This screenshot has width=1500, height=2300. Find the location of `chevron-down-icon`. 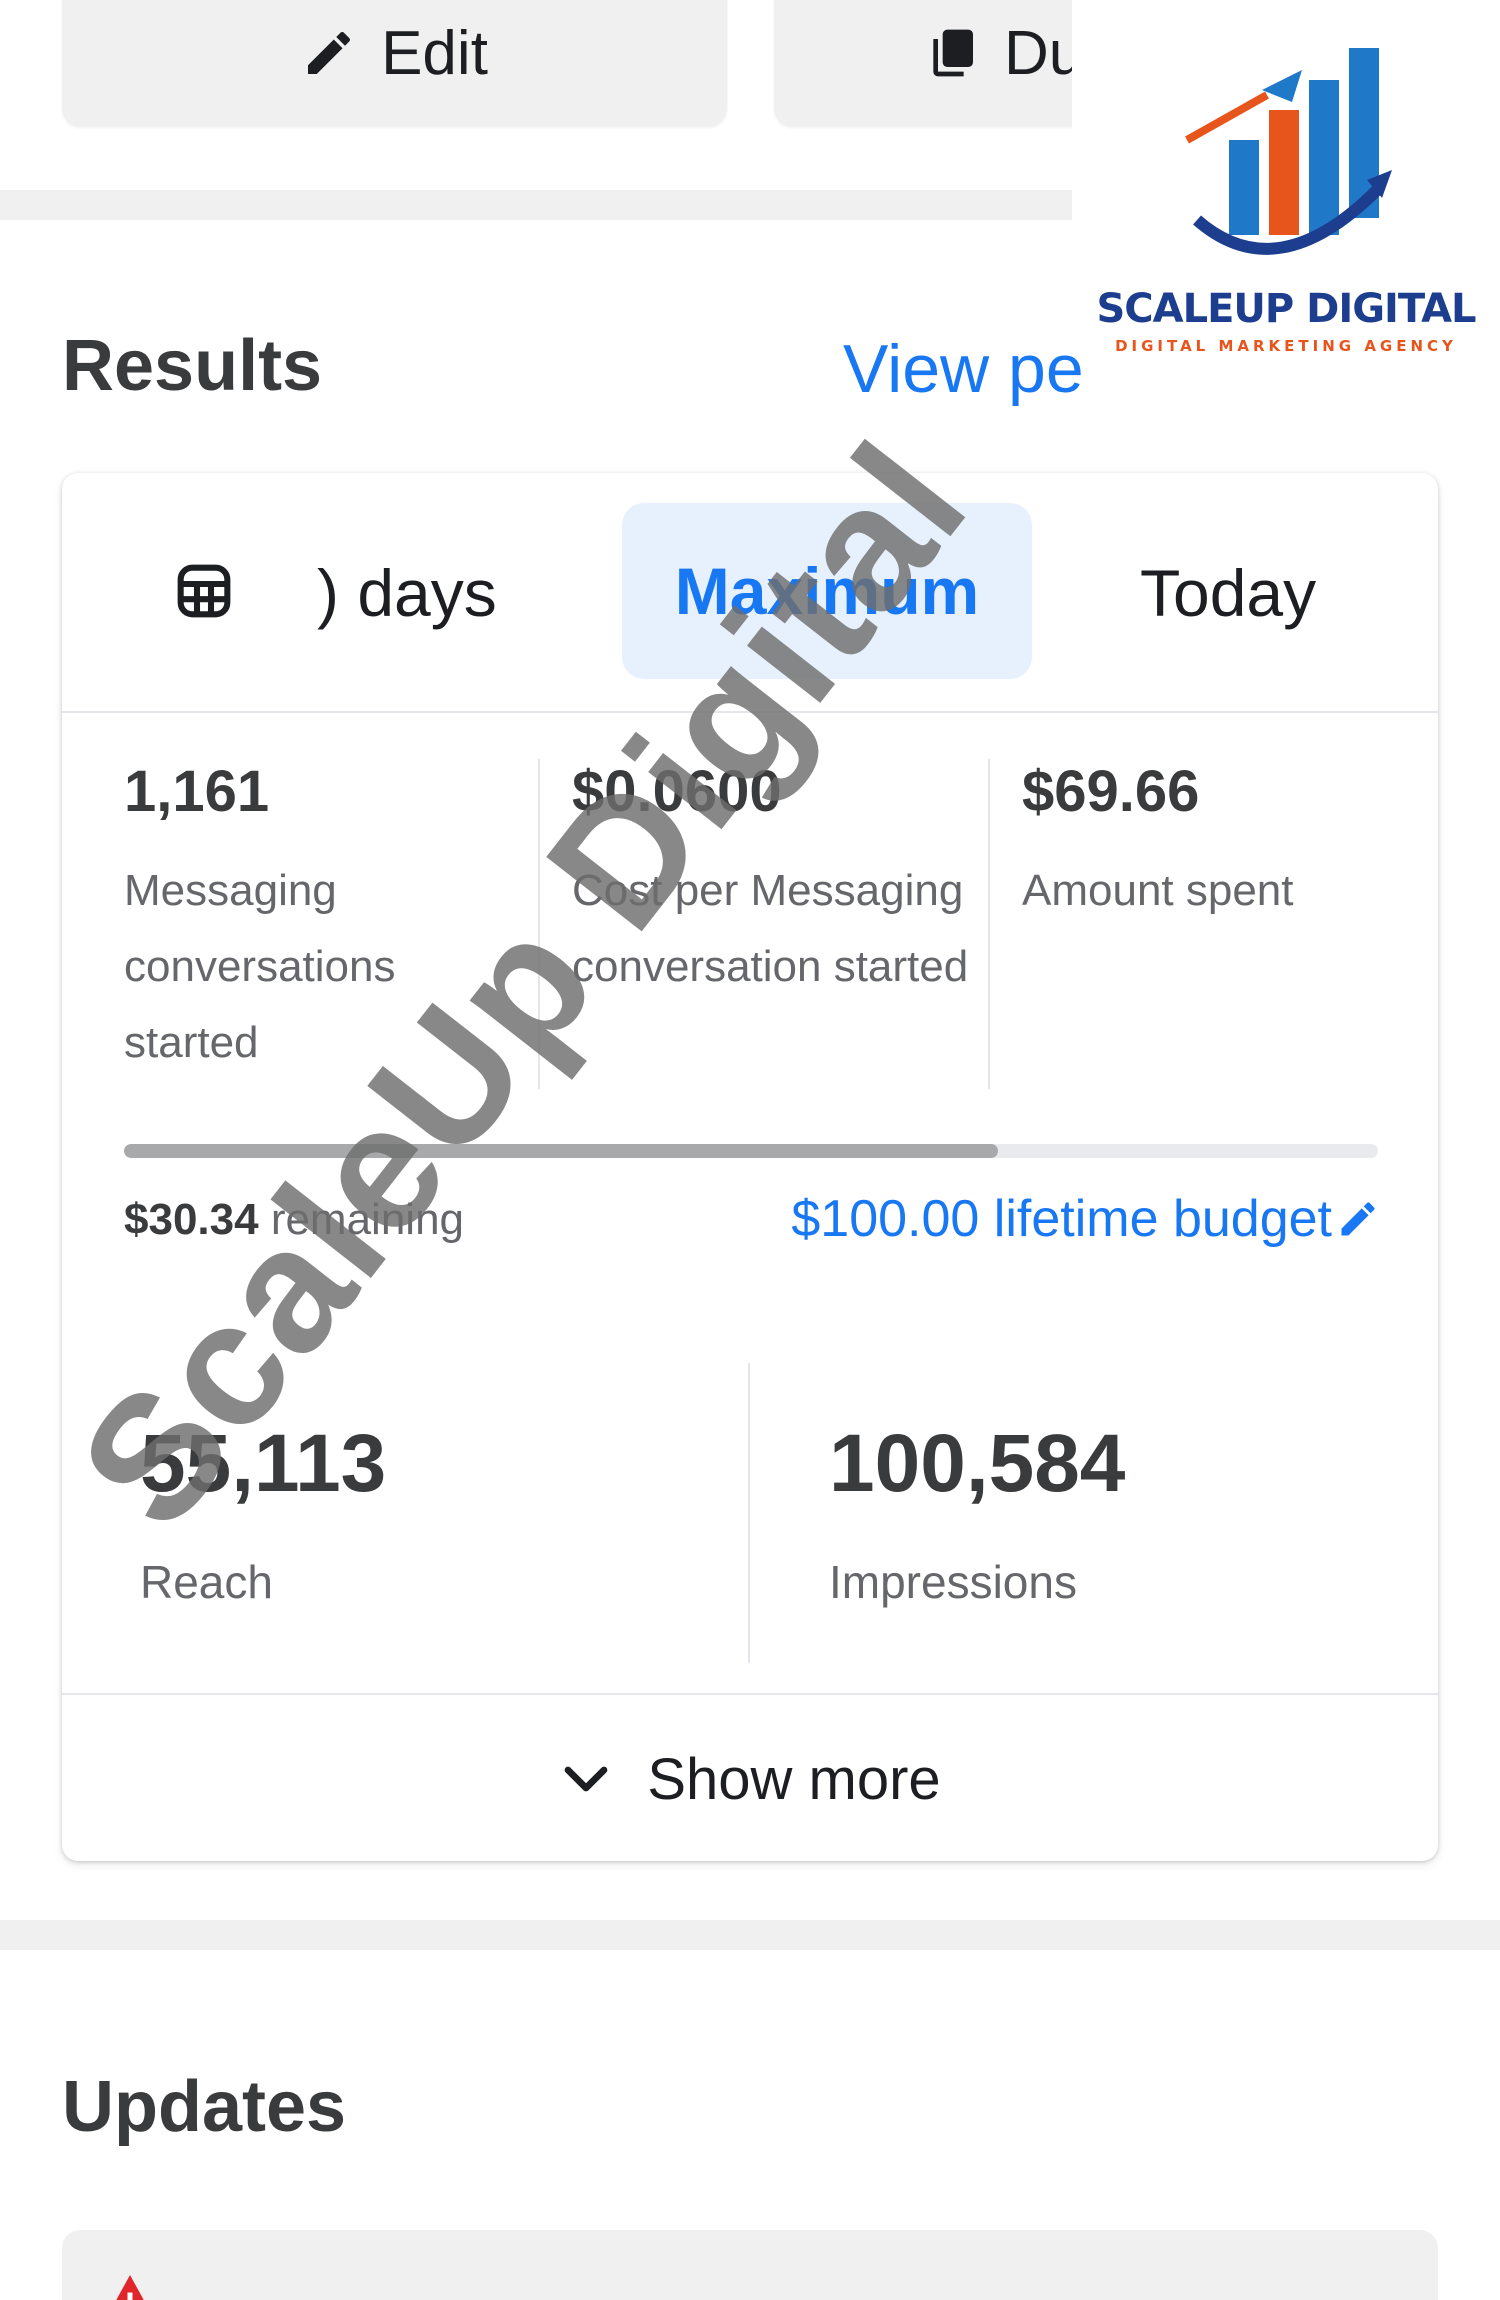

chevron-down-icon is located at coordinates (586, 1779).